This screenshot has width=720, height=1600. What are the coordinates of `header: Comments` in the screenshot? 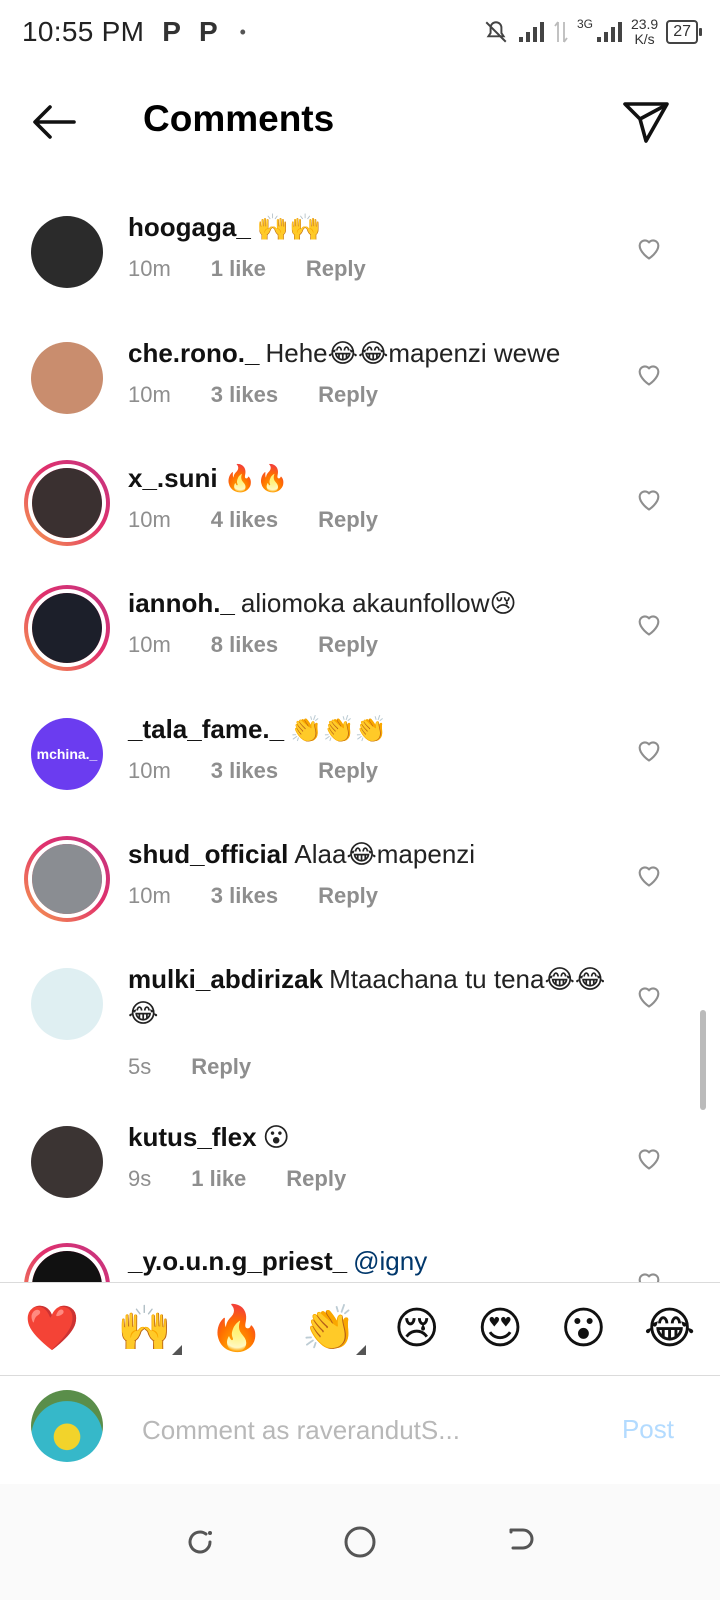 It's located at (360, 121).